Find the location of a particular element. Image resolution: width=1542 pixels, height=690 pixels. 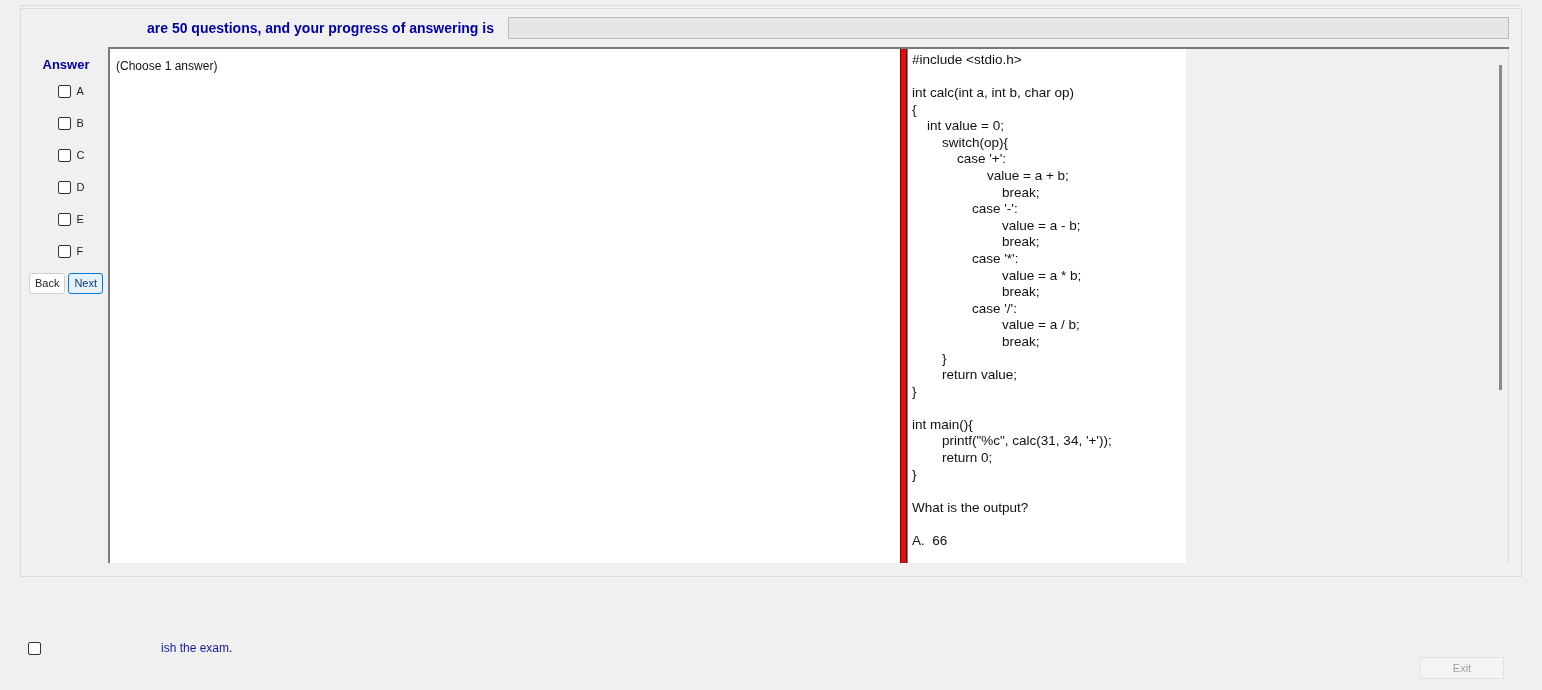

code-line: printf("%c", calc(31, 34, '+')); is located at coordinates (1027, 442).